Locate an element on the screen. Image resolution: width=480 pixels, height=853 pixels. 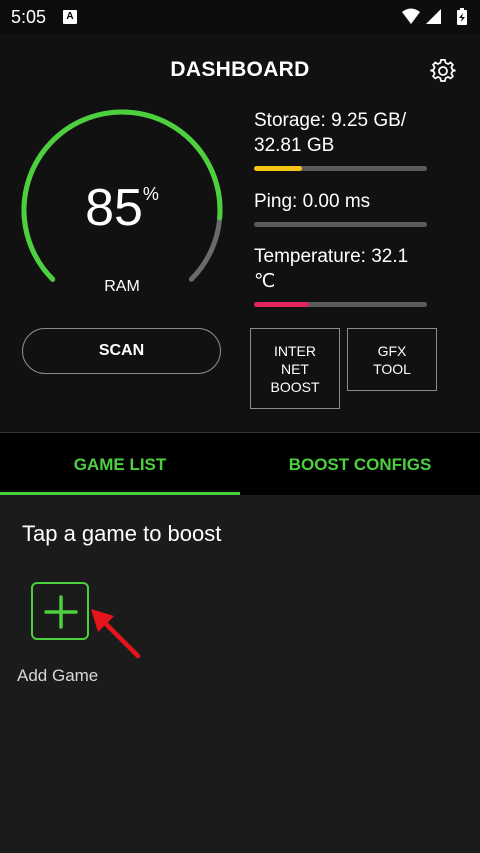
notification-icon: A is located at coordinates (70, 17).